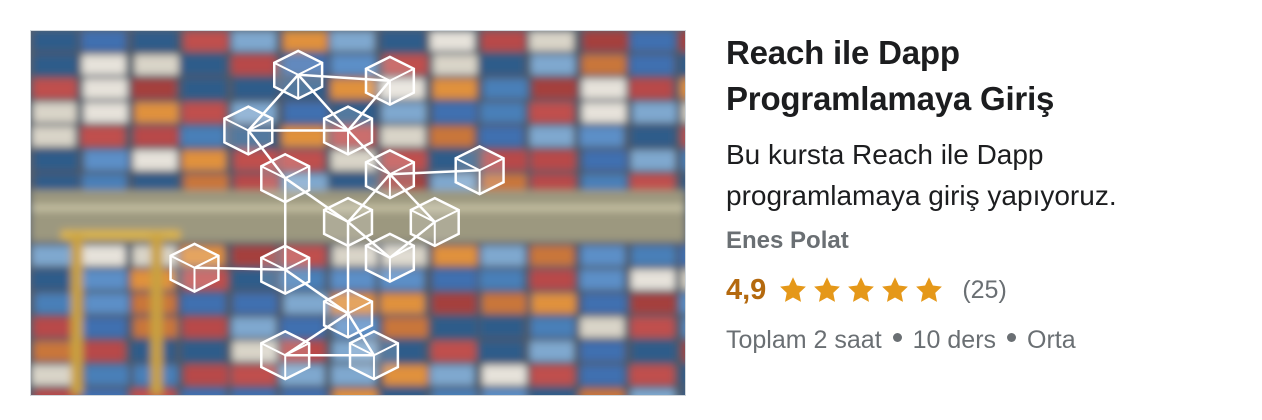 The width and height of the screenshot is (1262, 420). I want to click on rating-value: 4,9, so click(746, 289).